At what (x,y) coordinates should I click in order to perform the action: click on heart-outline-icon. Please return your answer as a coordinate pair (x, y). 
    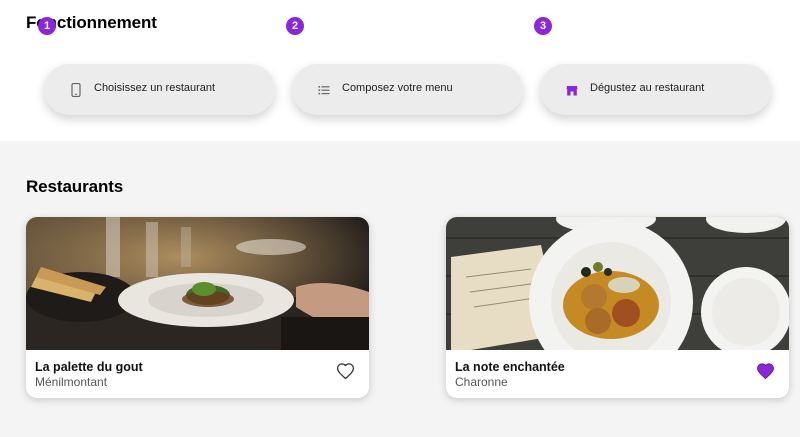
    Looking at the image, I should click on (345, 371).